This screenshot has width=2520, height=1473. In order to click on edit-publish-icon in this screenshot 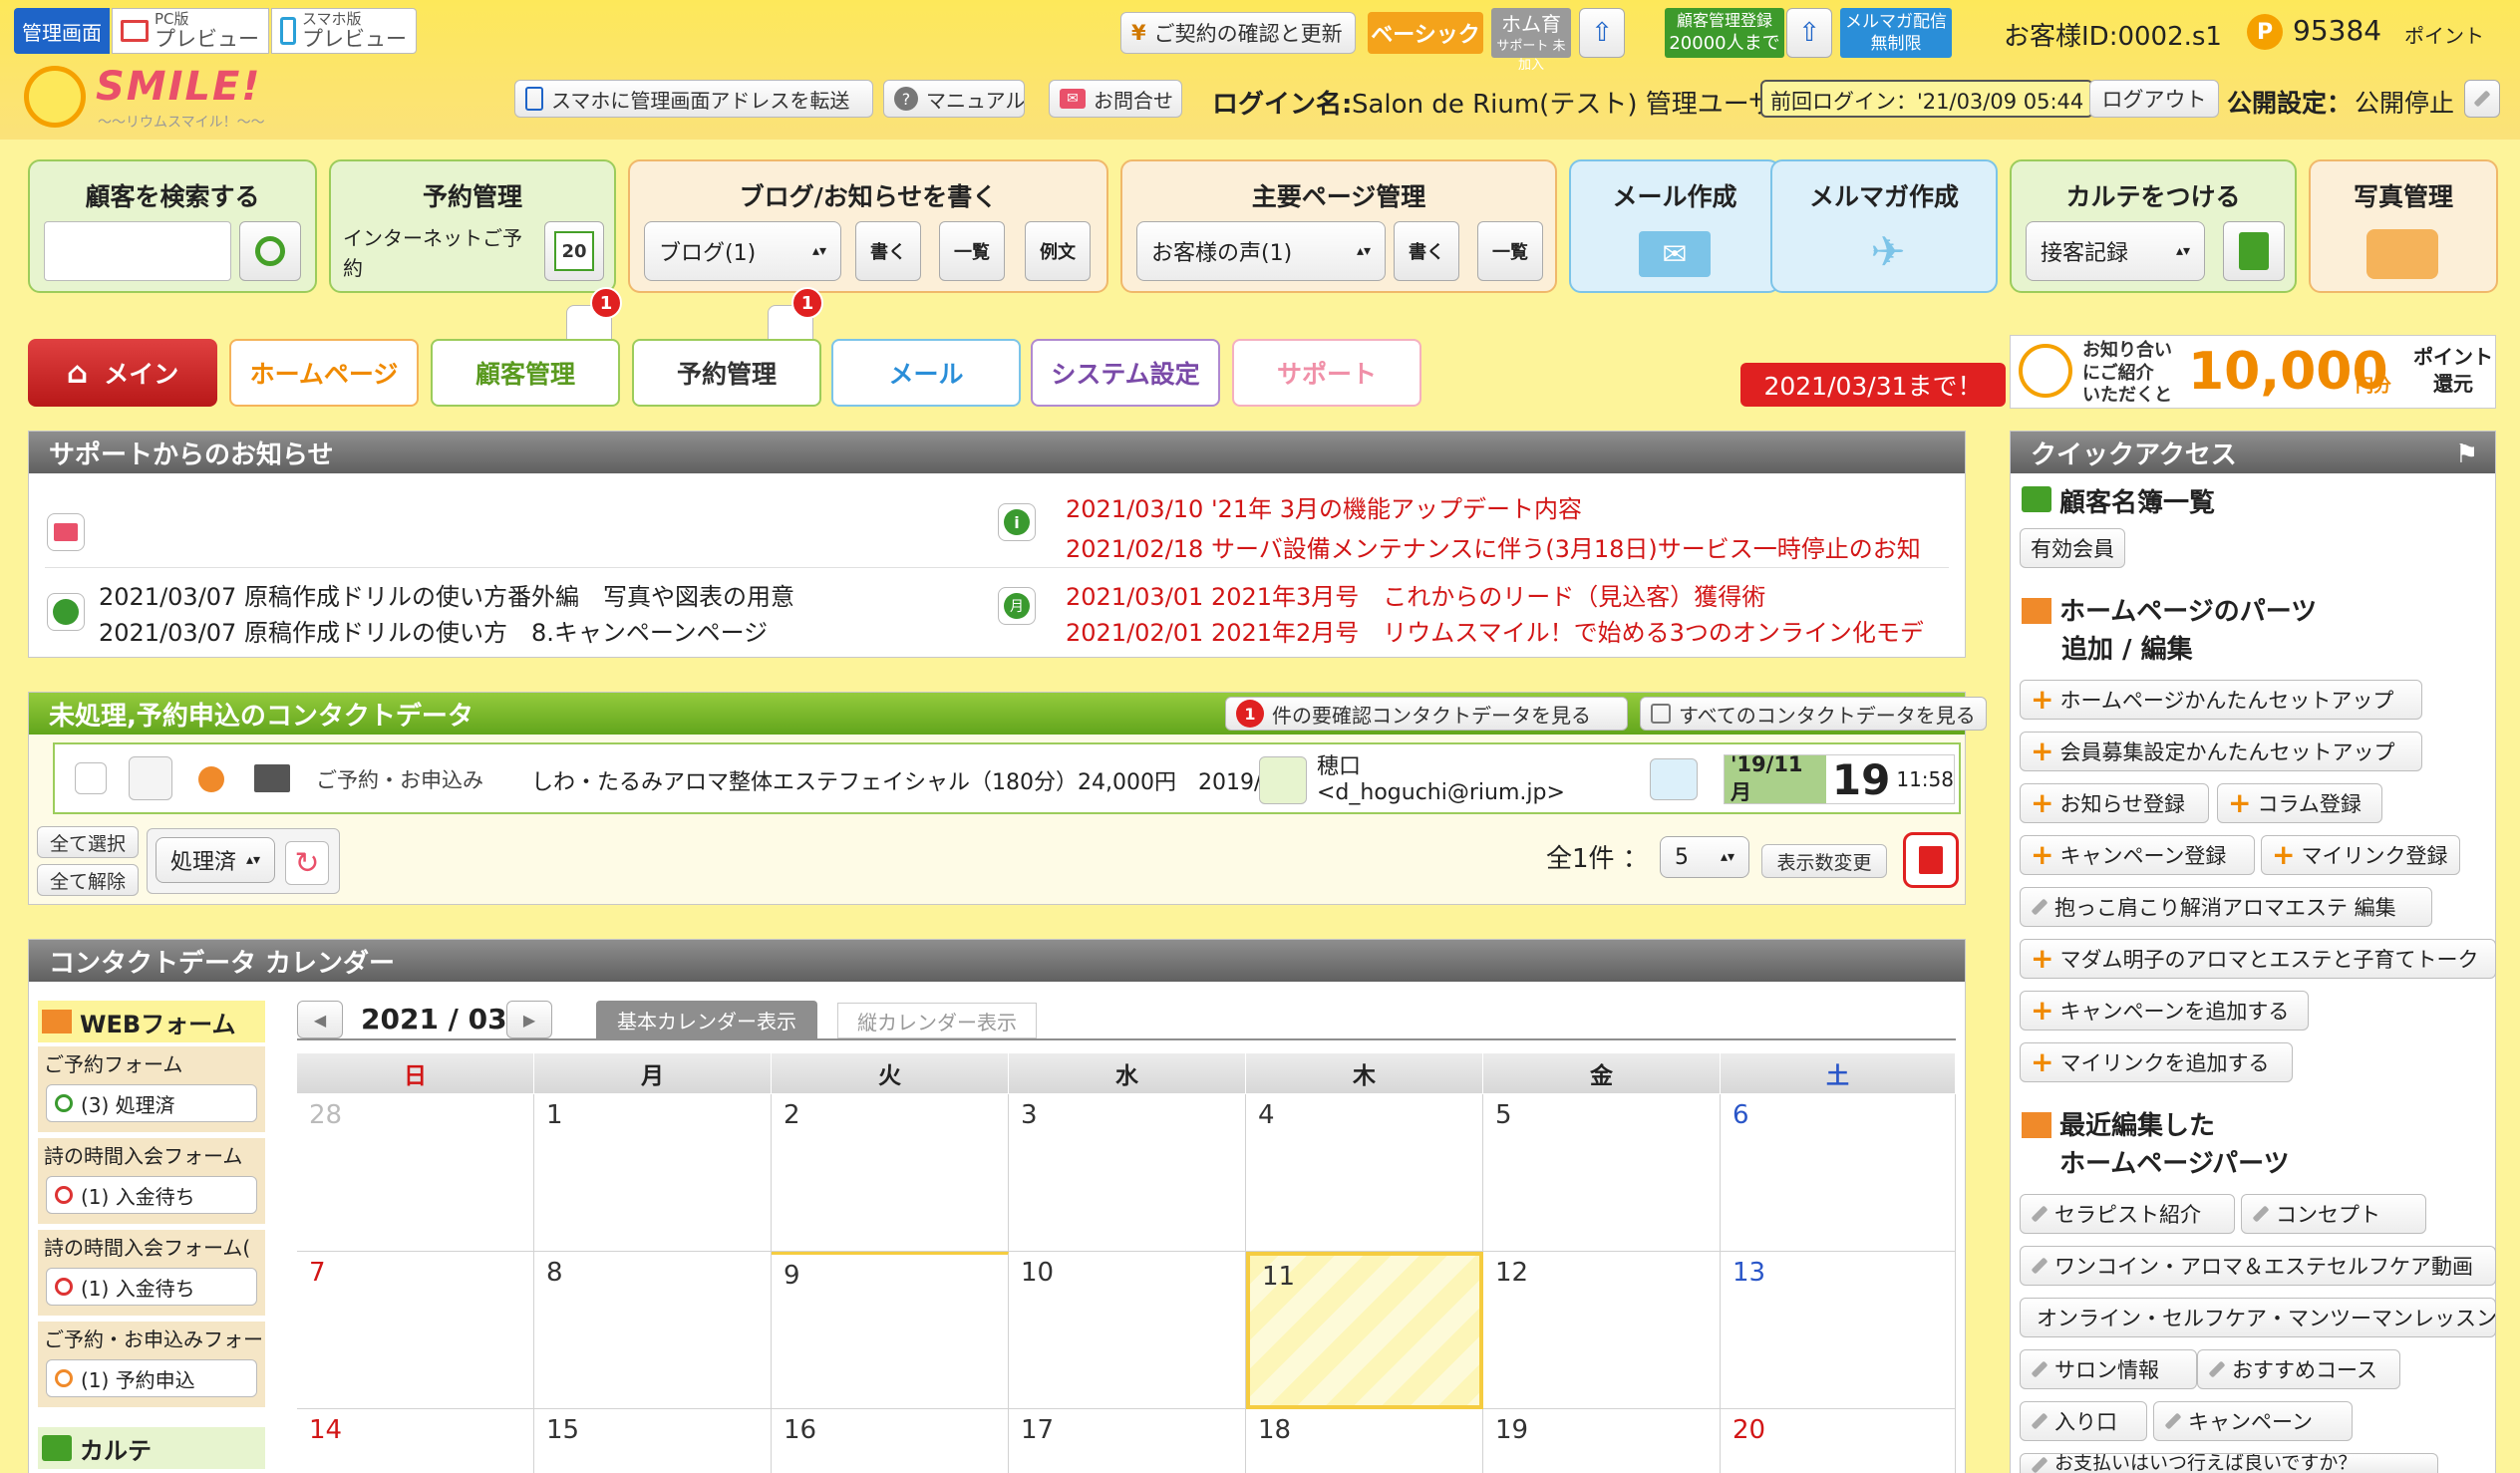, I will do `click(2482, 99)`.